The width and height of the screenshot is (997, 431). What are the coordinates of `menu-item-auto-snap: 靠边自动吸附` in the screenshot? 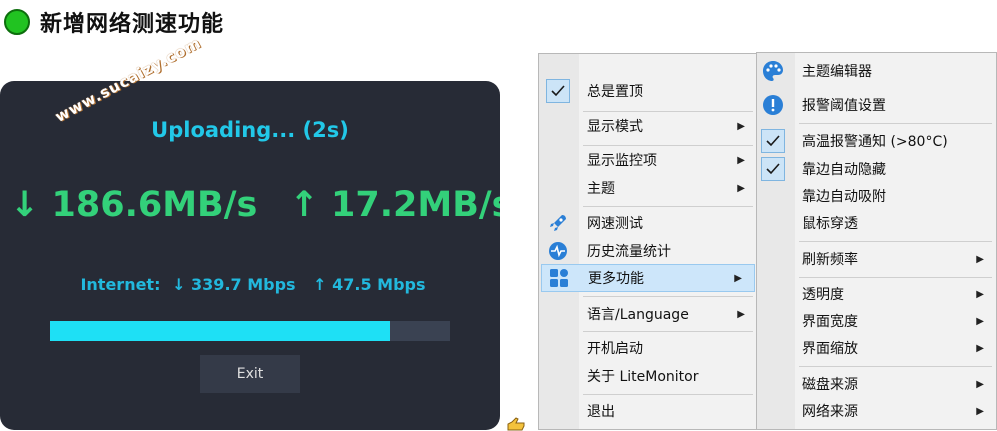 It's located at (876, 196).